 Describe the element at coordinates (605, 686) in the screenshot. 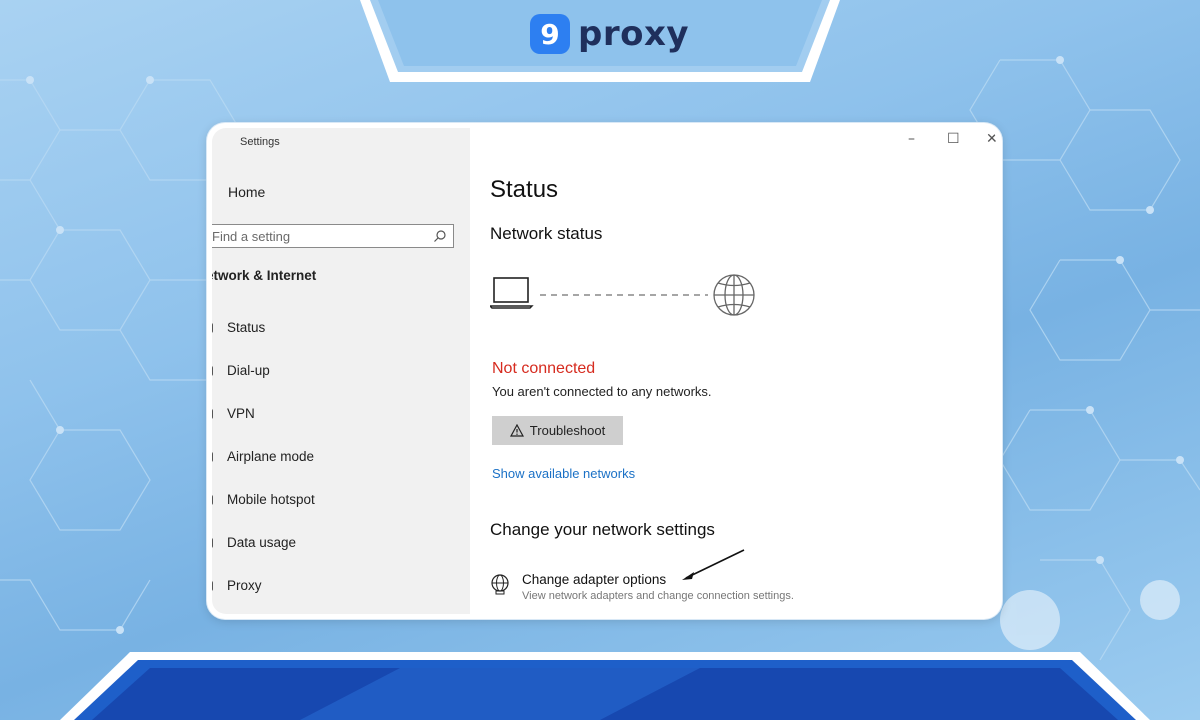

I see `bottom-banner` at that location.